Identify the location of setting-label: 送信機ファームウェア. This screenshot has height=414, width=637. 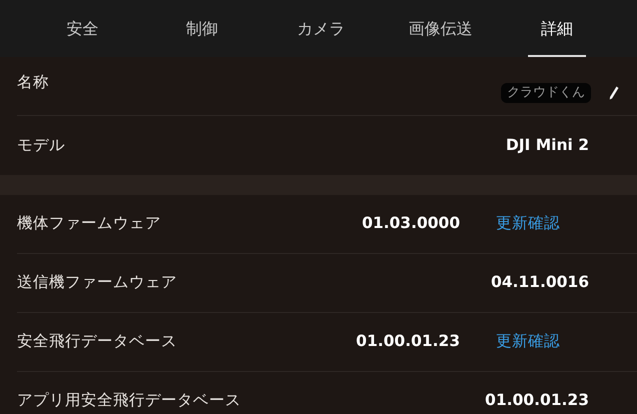
(97, 283).